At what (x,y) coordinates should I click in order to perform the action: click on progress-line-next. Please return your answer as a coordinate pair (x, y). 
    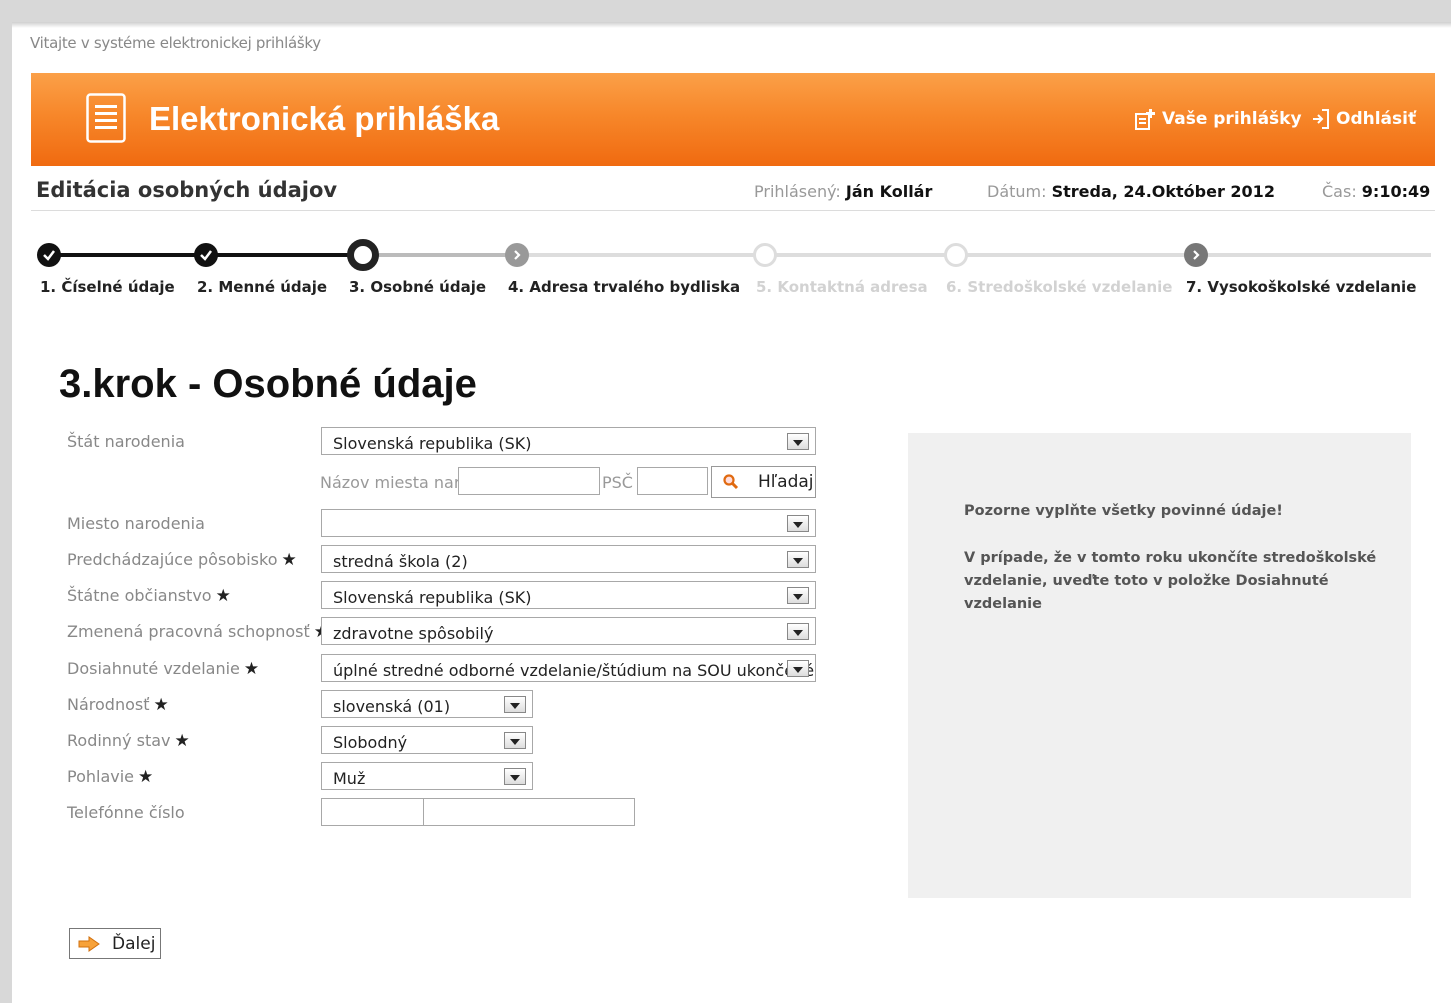
    Looking at the image, I should click on (440, 255).